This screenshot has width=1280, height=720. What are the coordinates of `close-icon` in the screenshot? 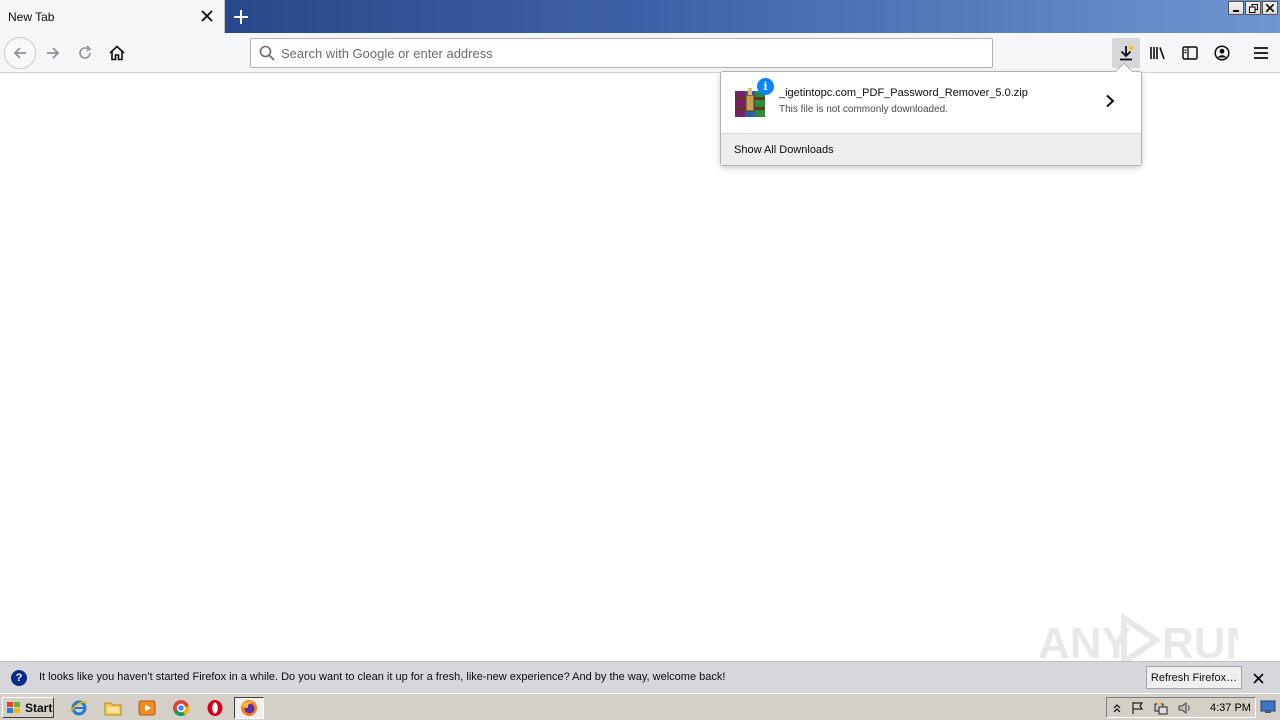 It's located at (1258, 678).